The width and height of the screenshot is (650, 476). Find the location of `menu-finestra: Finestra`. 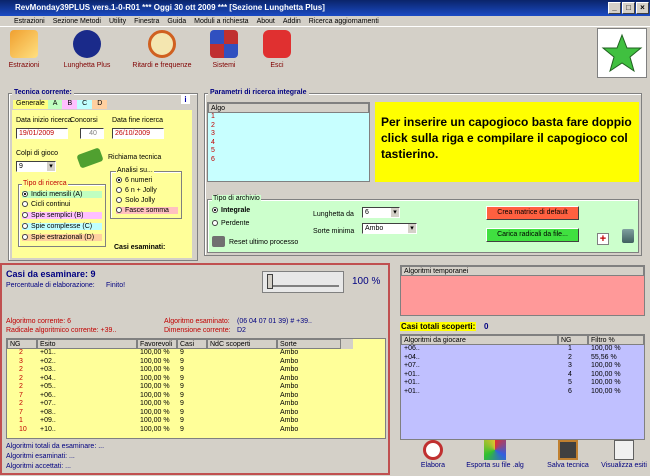

menu-finestra: Finestra is located at coordinates (146, 21).